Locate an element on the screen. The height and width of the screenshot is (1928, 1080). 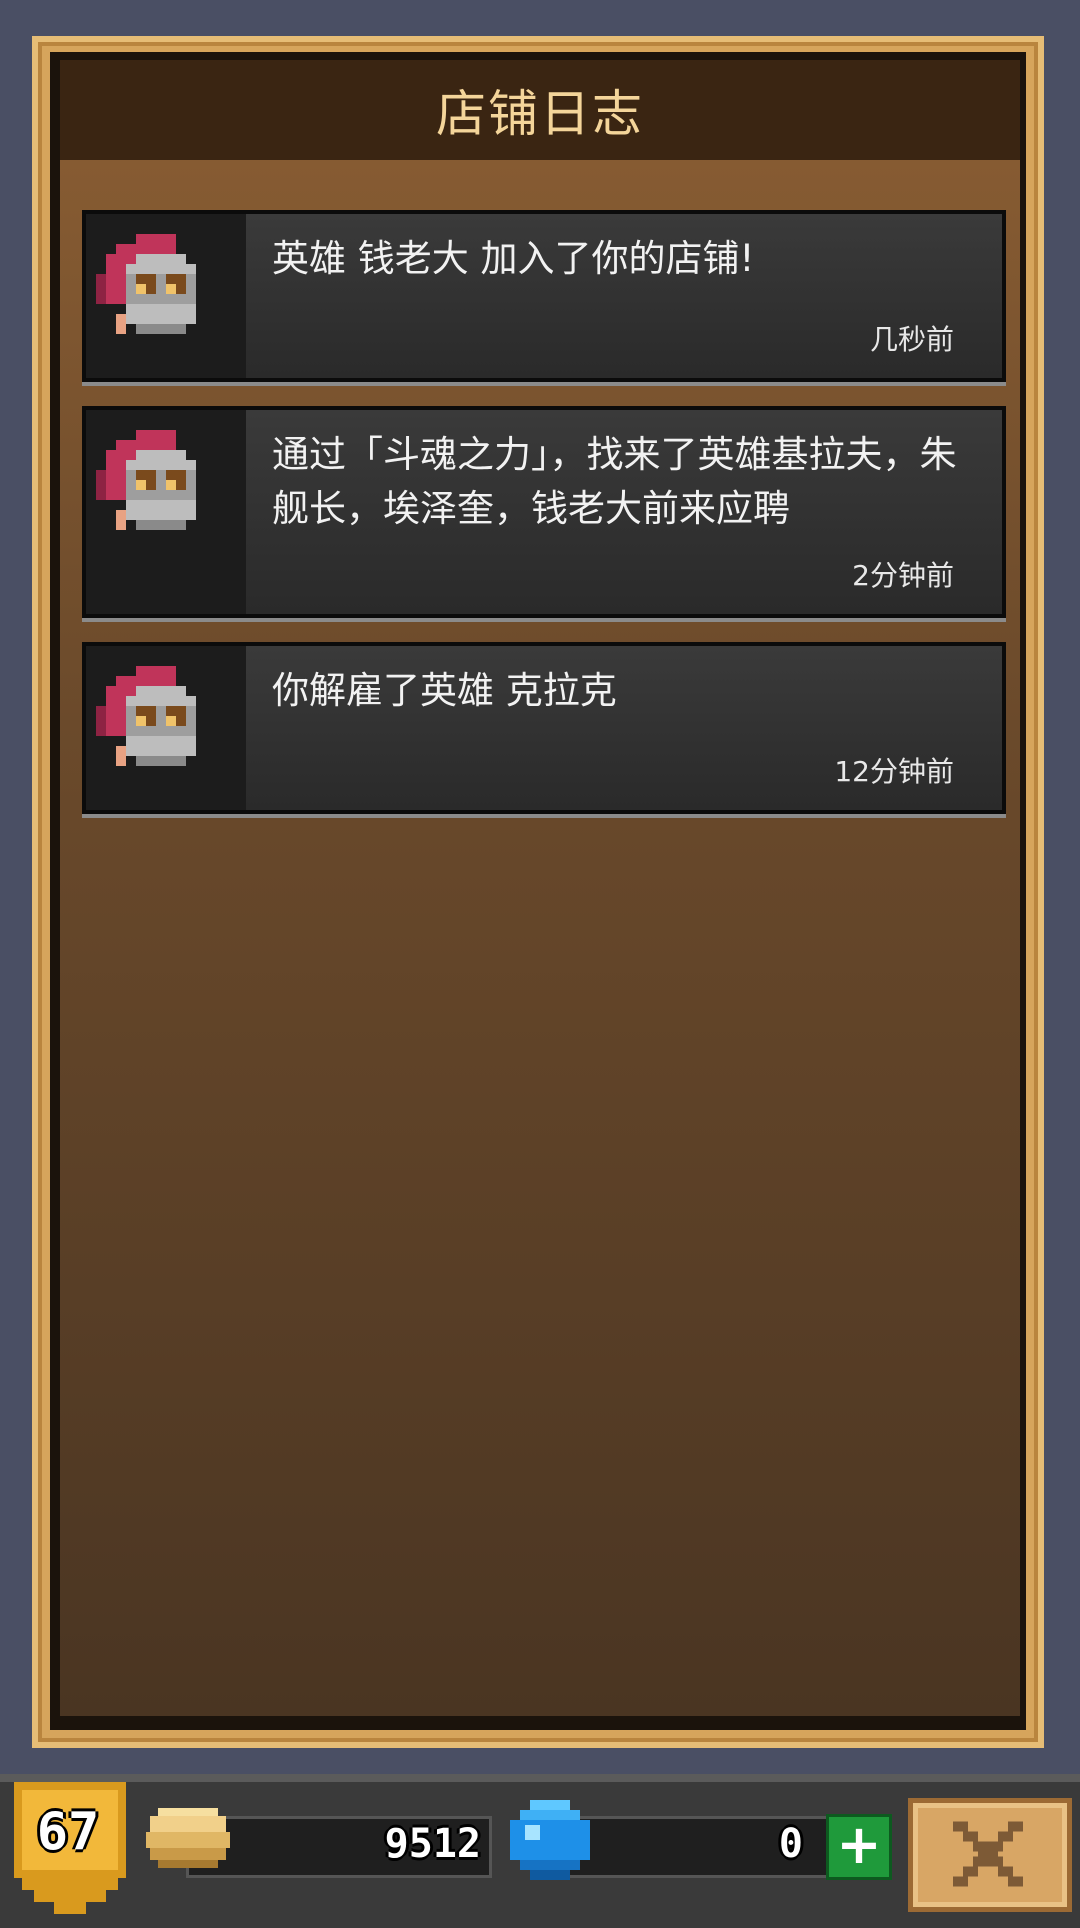
gold-amount: 9512 is located at coordinates (432, 1844).